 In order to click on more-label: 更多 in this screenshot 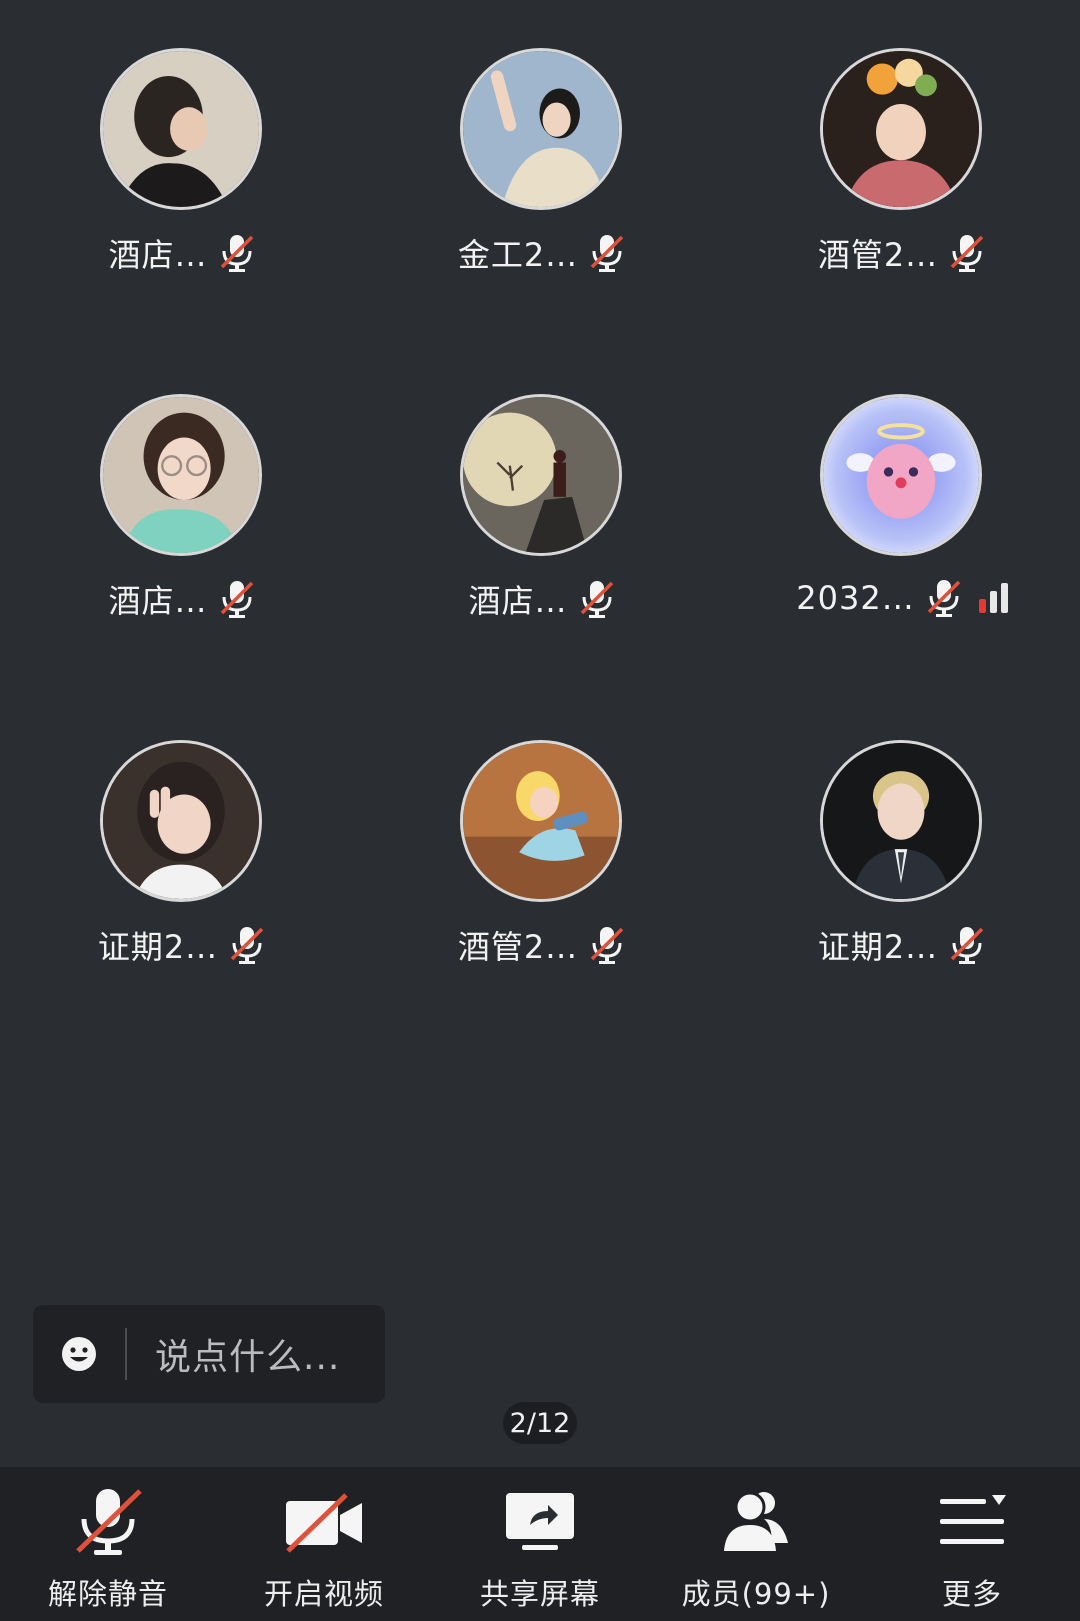, I will do `click(971, 1594)`.